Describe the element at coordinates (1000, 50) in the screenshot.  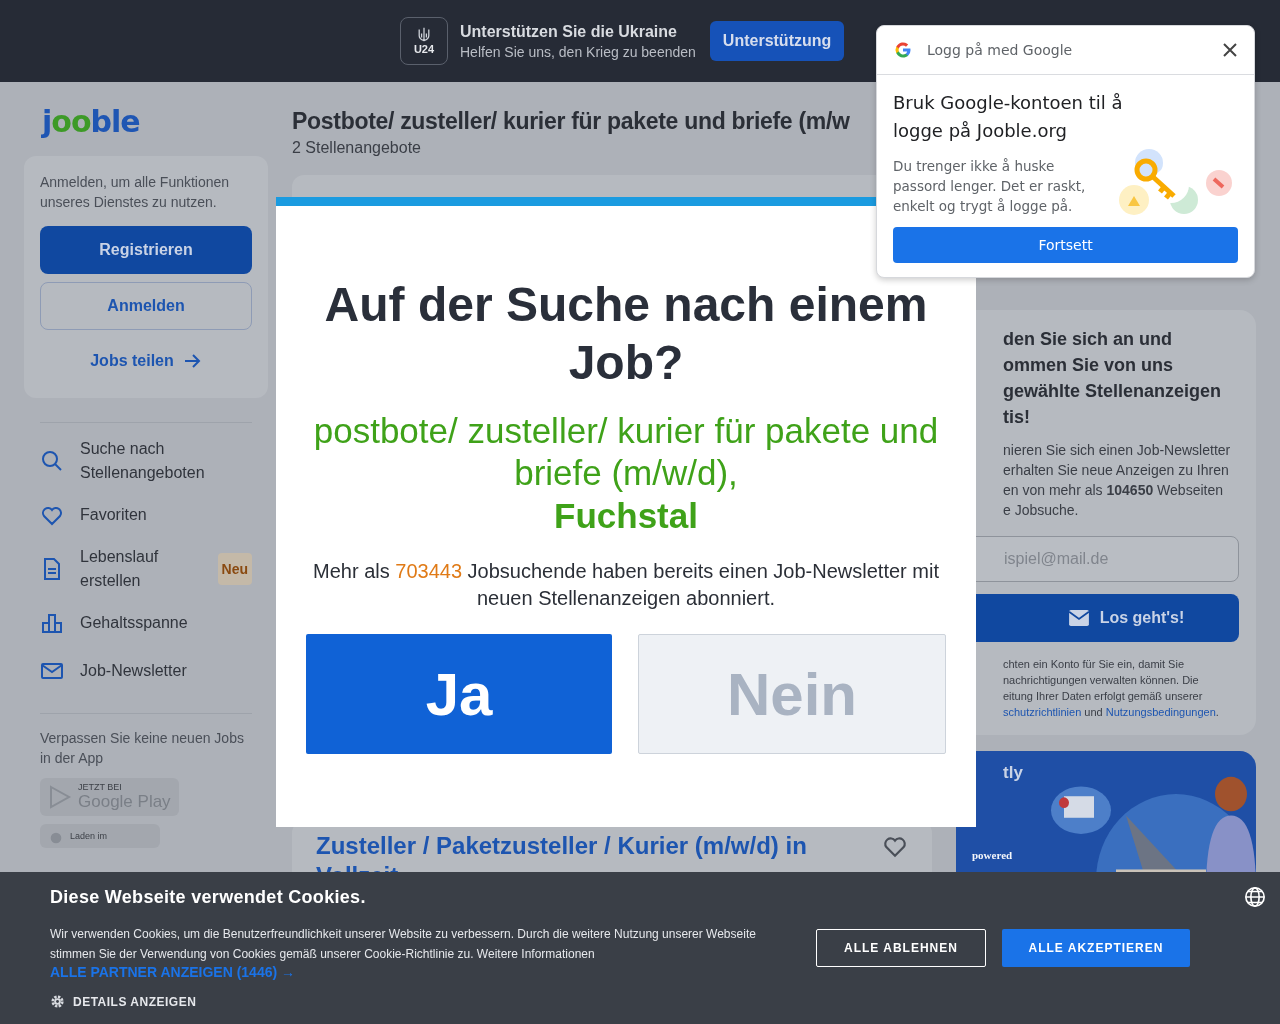
I see `popup-header: Logg på med Google` at that location.